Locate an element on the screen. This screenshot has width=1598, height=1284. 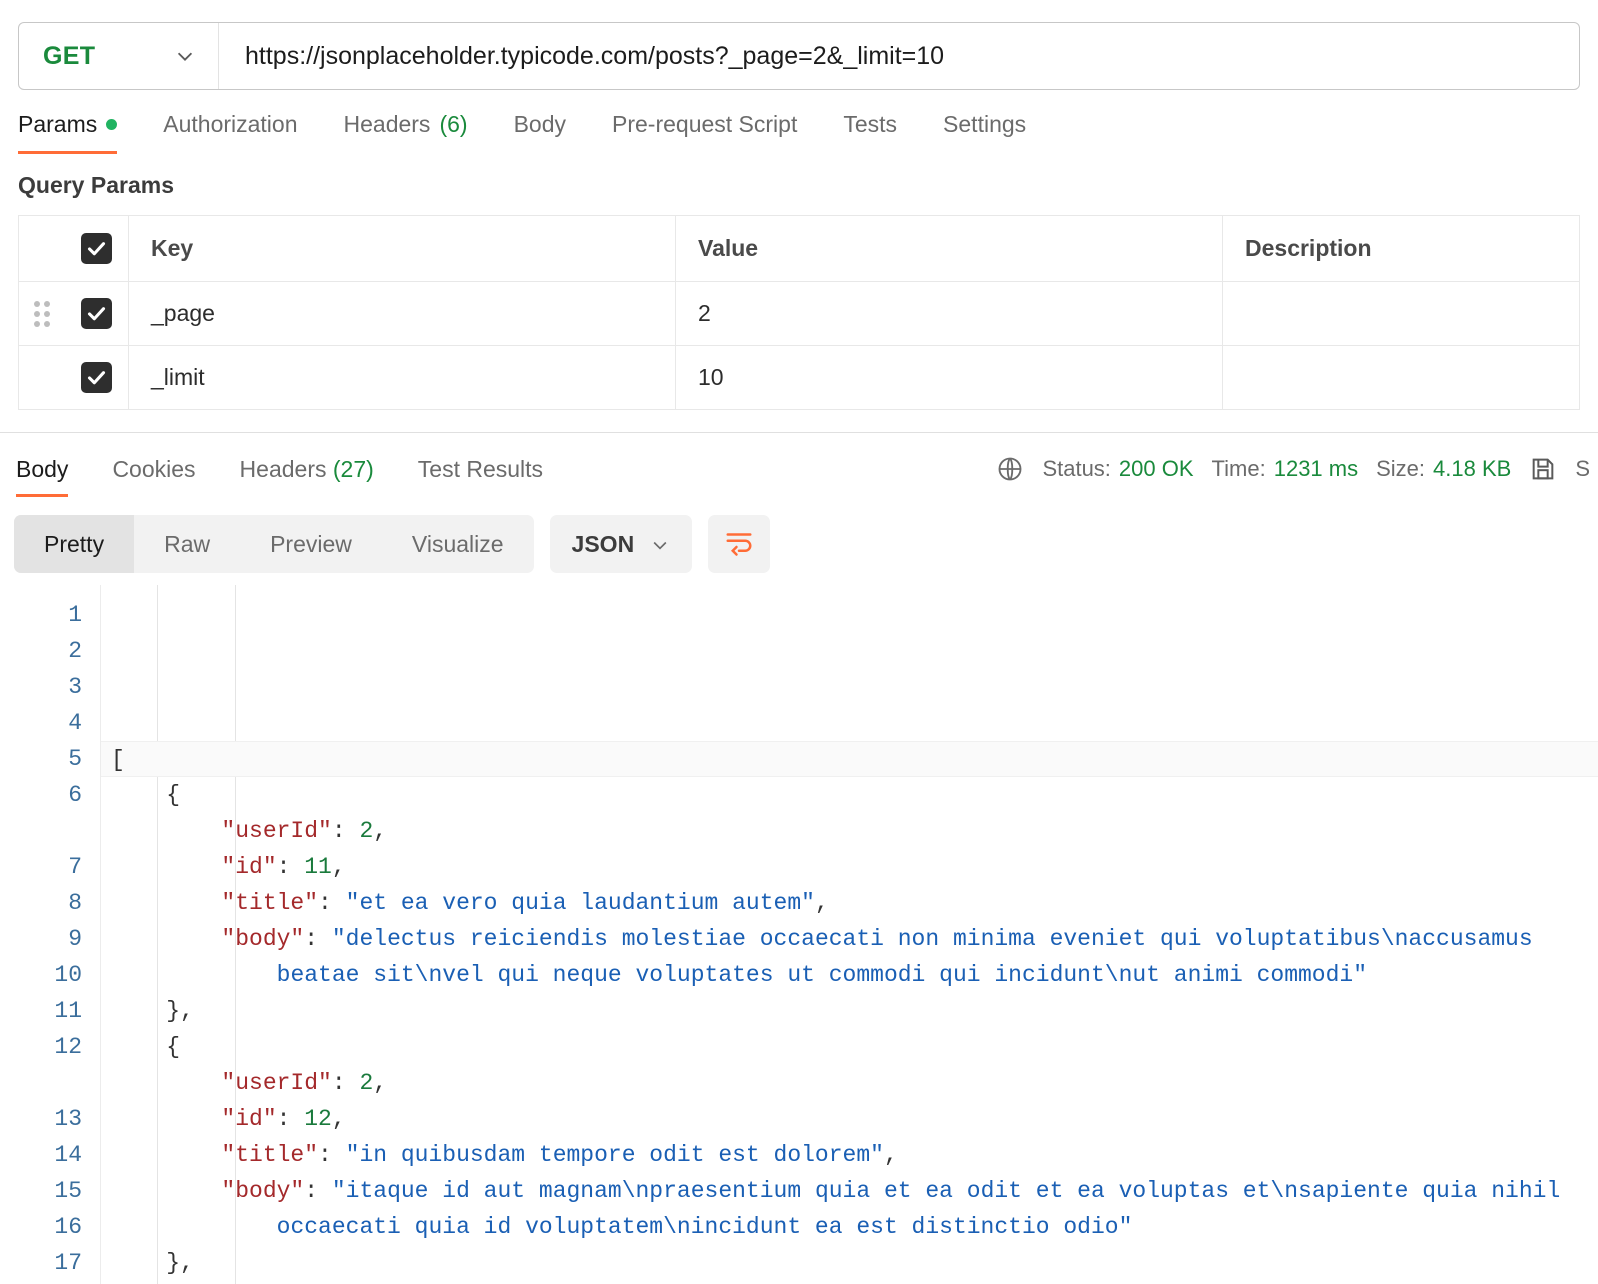
method-selector: GET is located at coordinates (119, 56).